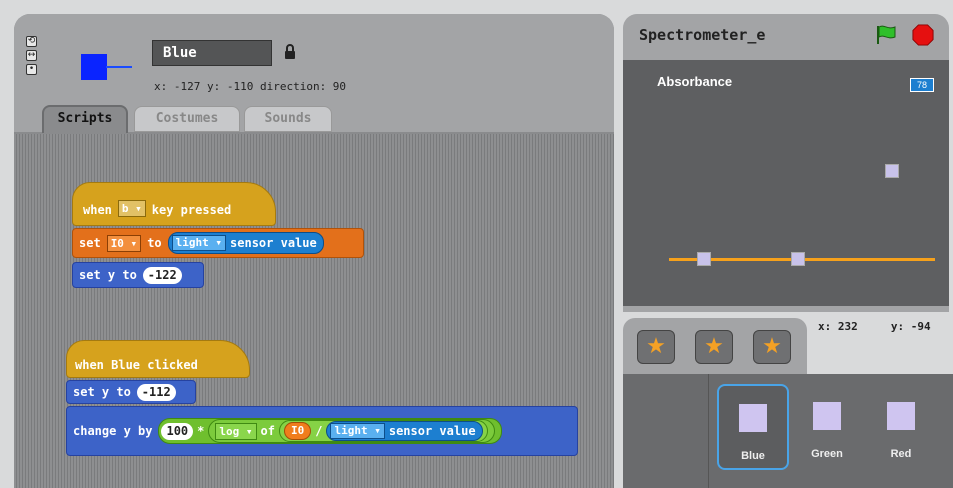 This screenshot has height=488, width=953. Describe the element at coordinates (131, 208) in the screenshot. I see `key-dropdown: b ▾` at that location.